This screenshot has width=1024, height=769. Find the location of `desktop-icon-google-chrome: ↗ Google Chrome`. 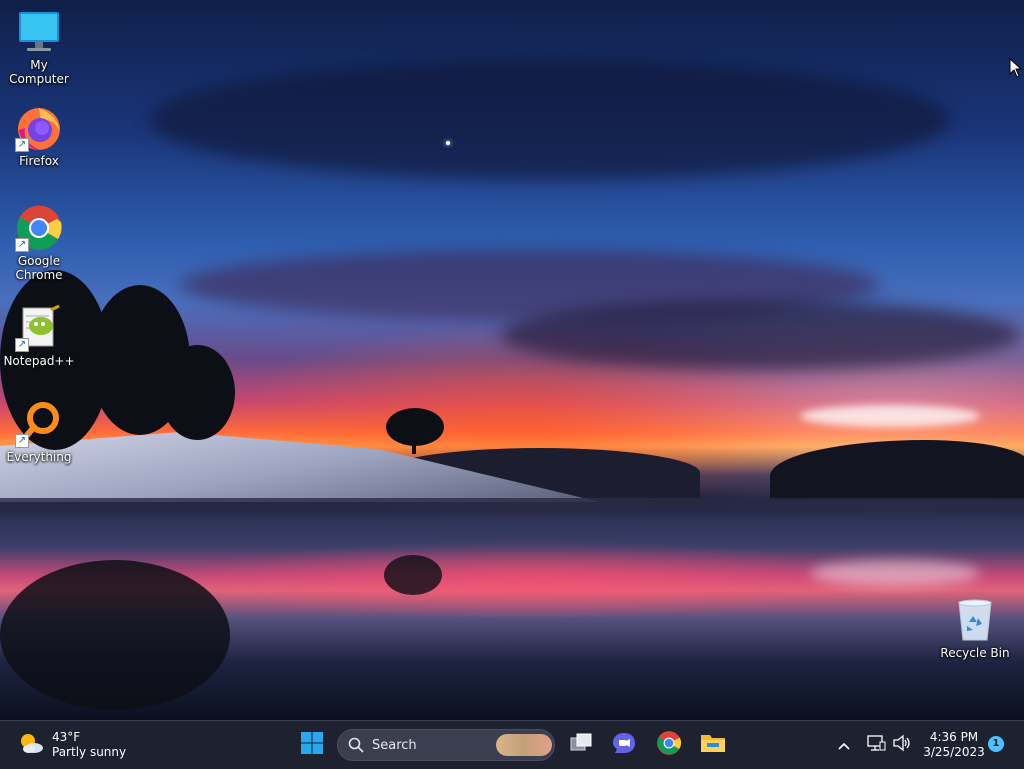

desktop-icon-google-chrome: ↗ Google Chrome is located at coordinates (39, 243).